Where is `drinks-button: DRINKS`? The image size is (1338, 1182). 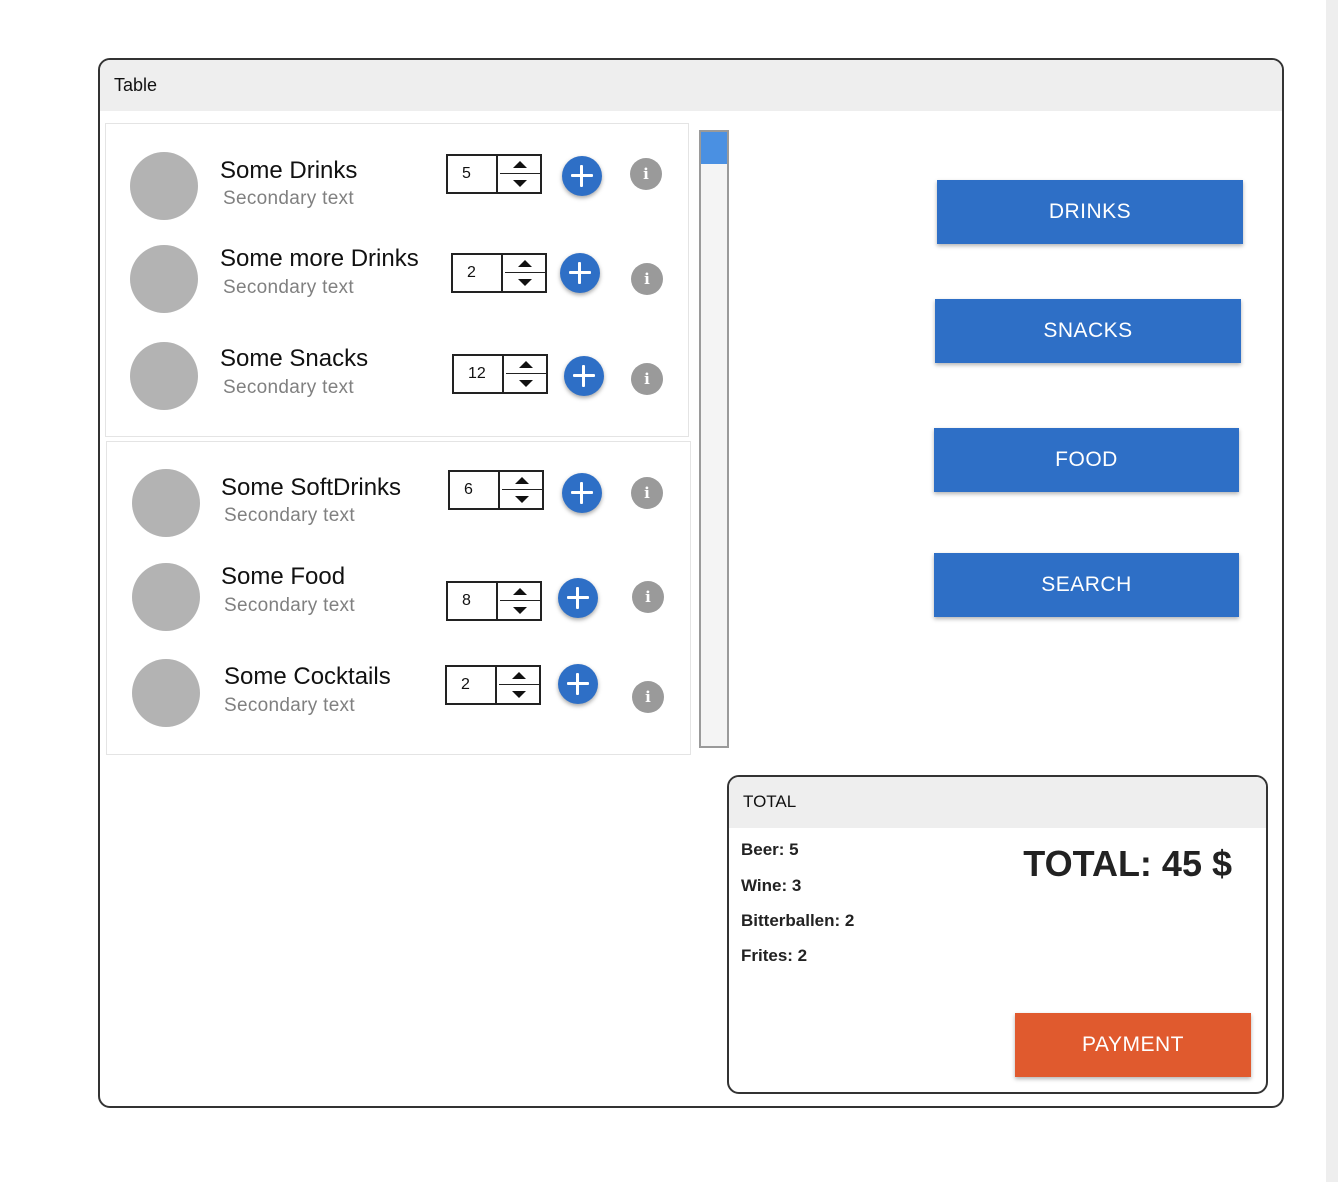
drinks-button: DRINKS is located at coordinates (1090, 212).